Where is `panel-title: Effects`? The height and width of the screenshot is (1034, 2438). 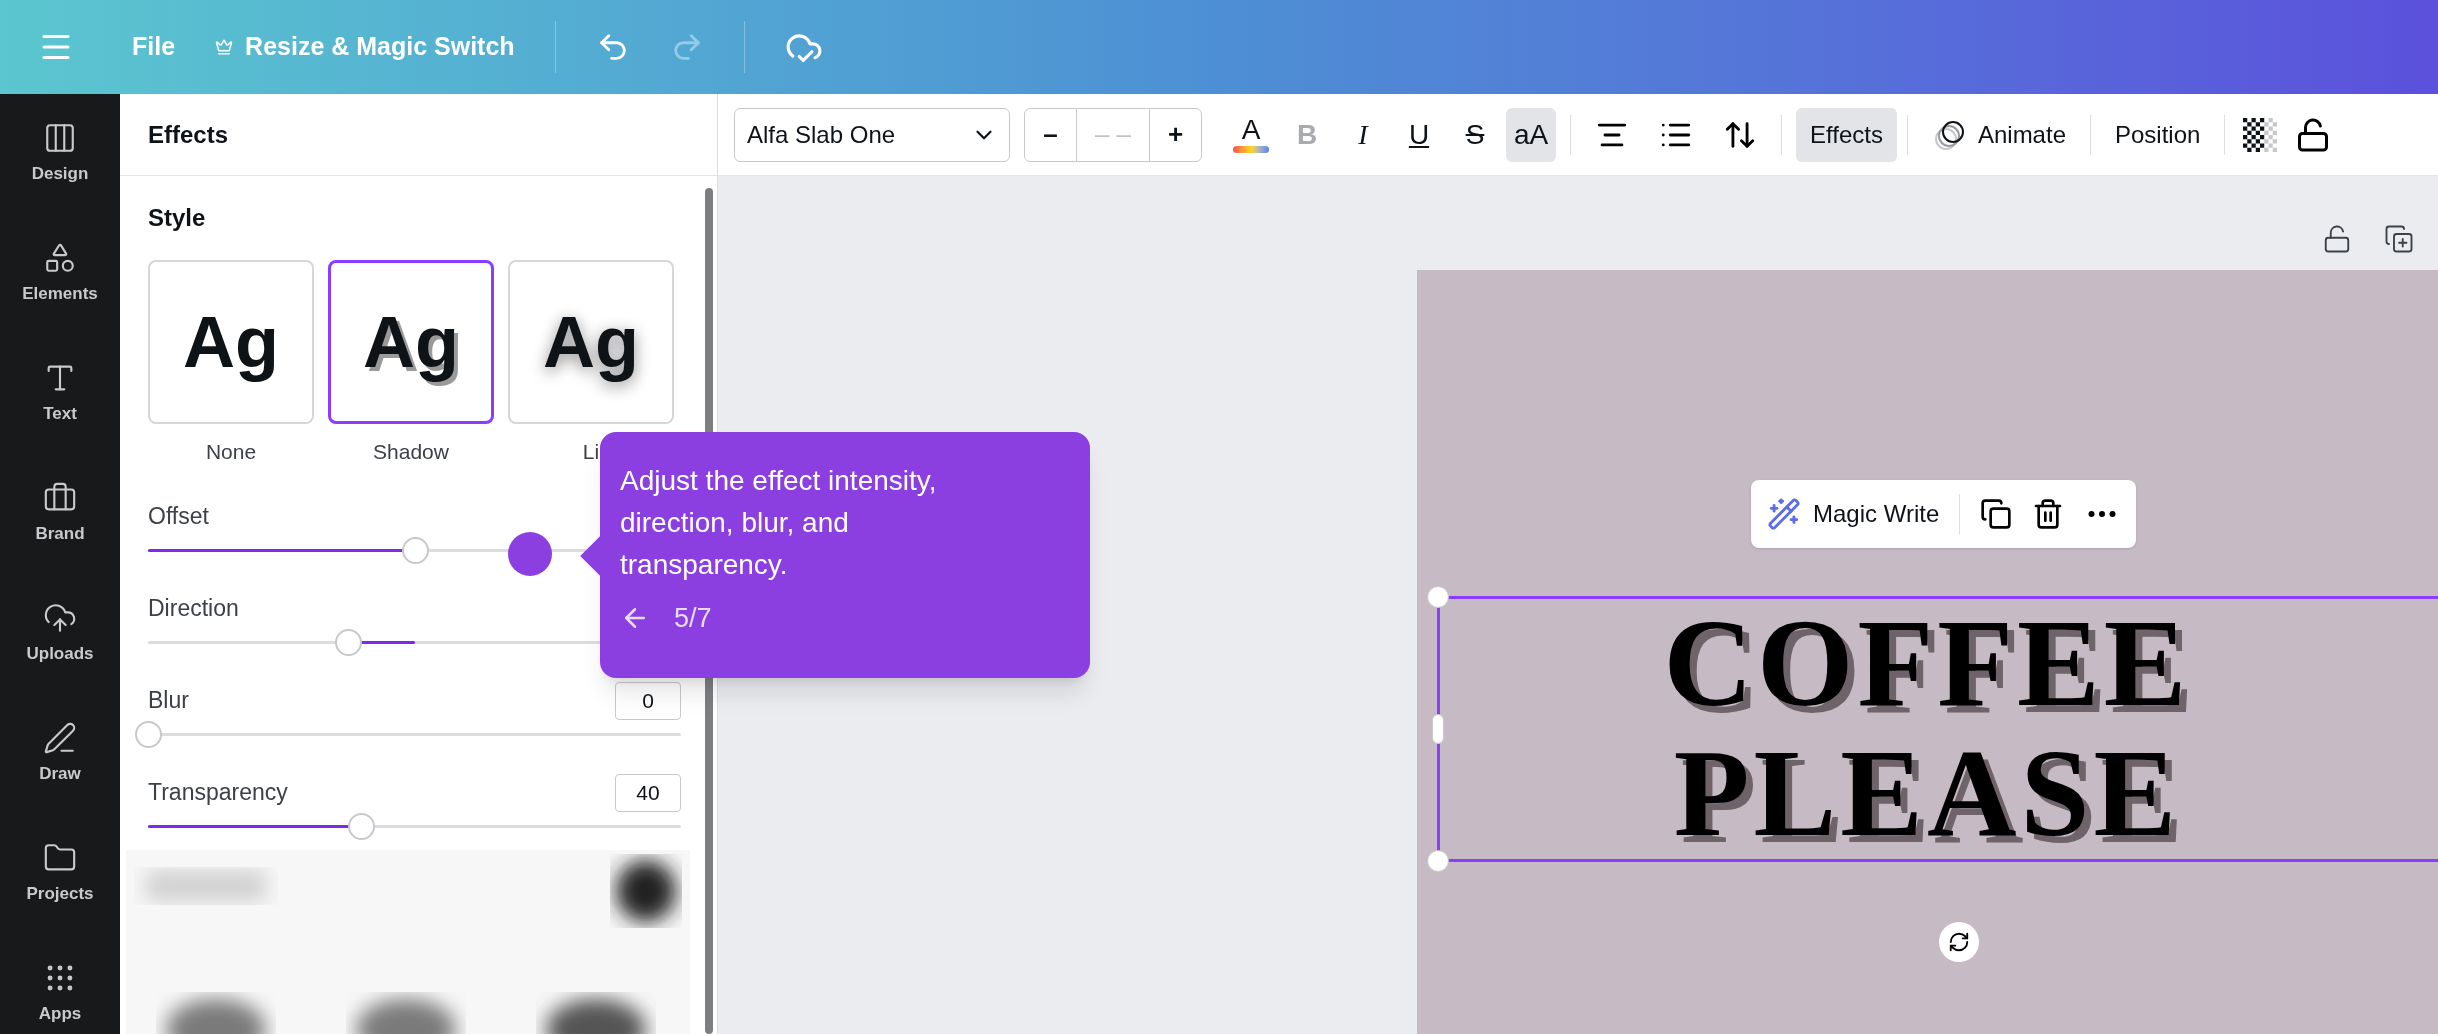
panel-title: Effects is located at coordinates (188, 134).